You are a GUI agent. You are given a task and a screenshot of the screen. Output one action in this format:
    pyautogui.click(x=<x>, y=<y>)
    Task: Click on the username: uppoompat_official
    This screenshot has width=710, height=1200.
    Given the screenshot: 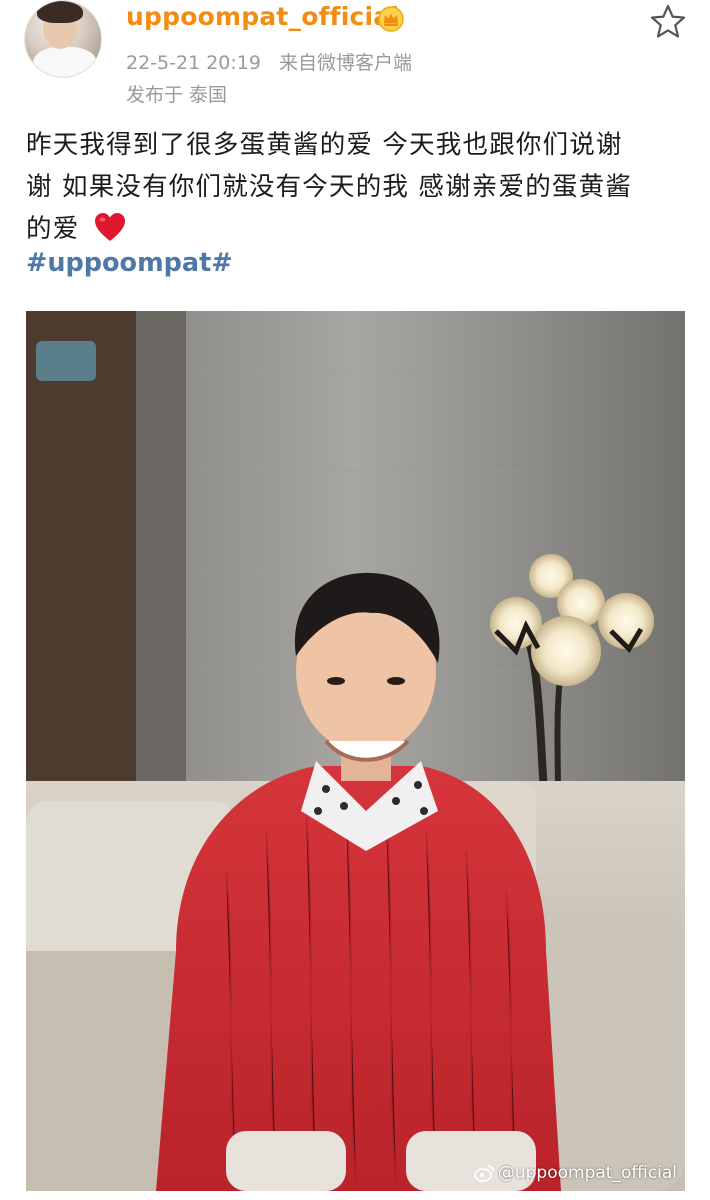 What is the action you would take?
    pyautogui.click(x=262, y=16)
    